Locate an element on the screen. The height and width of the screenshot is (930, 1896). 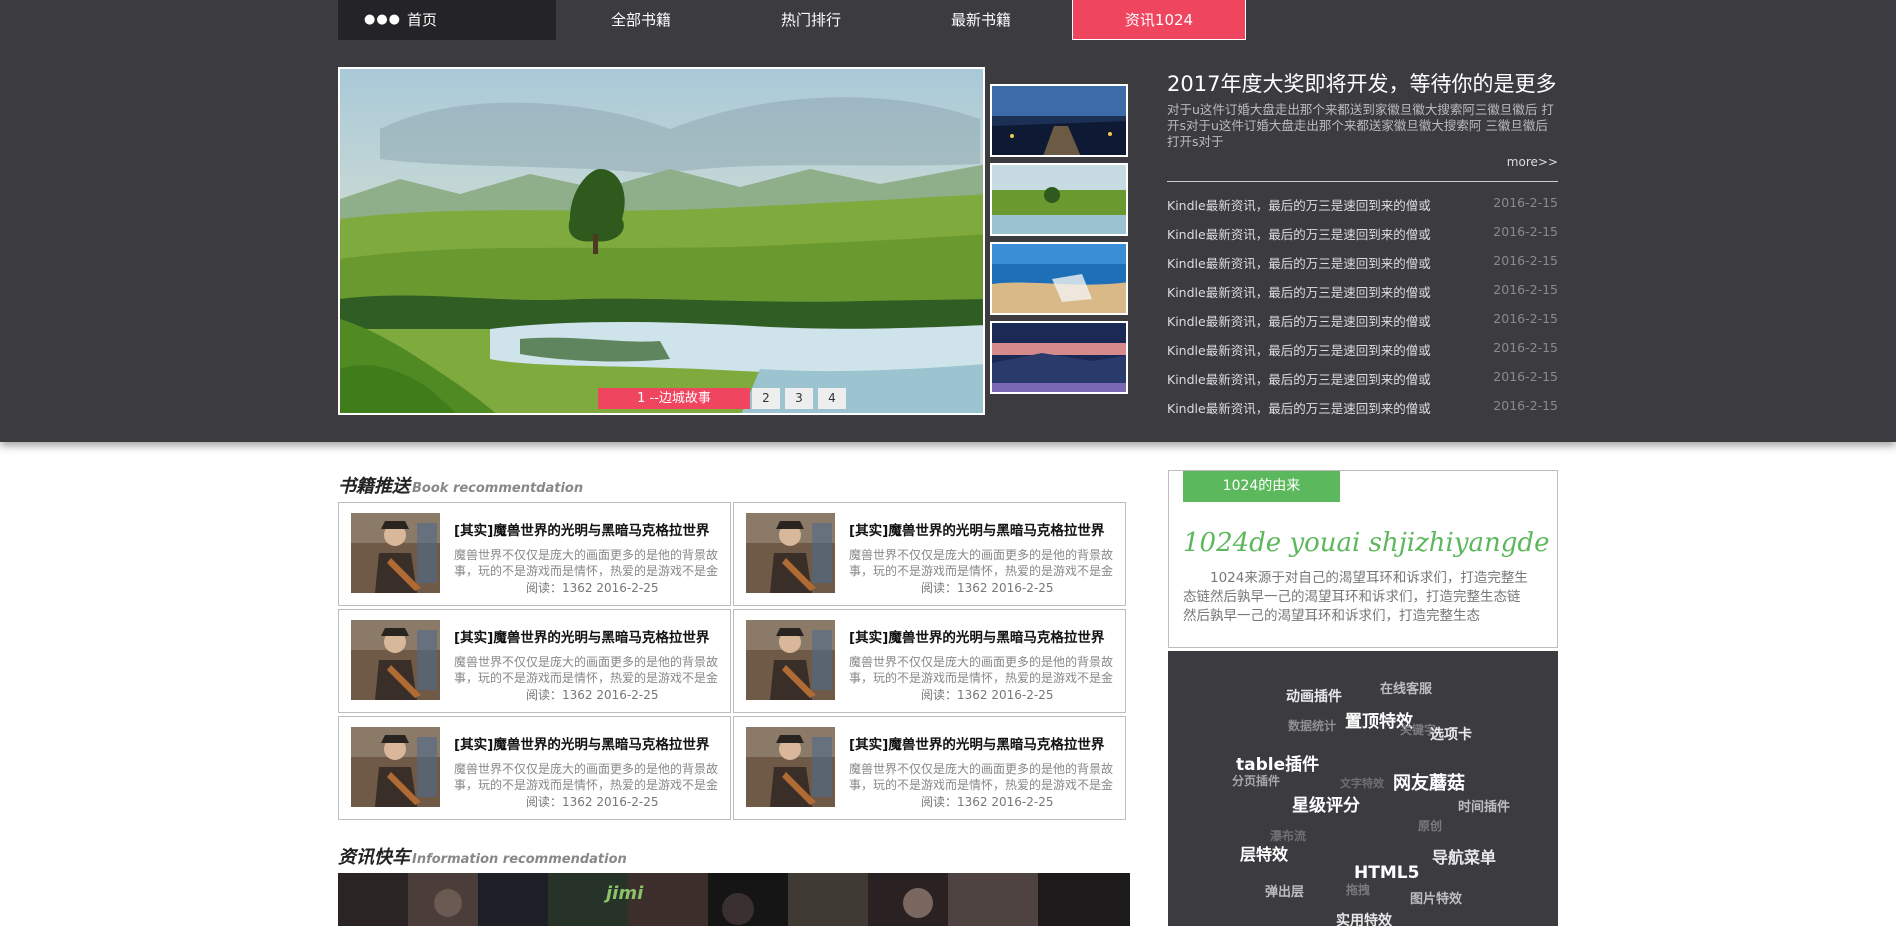
books-section-title-cn: 书籍推送 is located at coordinates (374, 486).